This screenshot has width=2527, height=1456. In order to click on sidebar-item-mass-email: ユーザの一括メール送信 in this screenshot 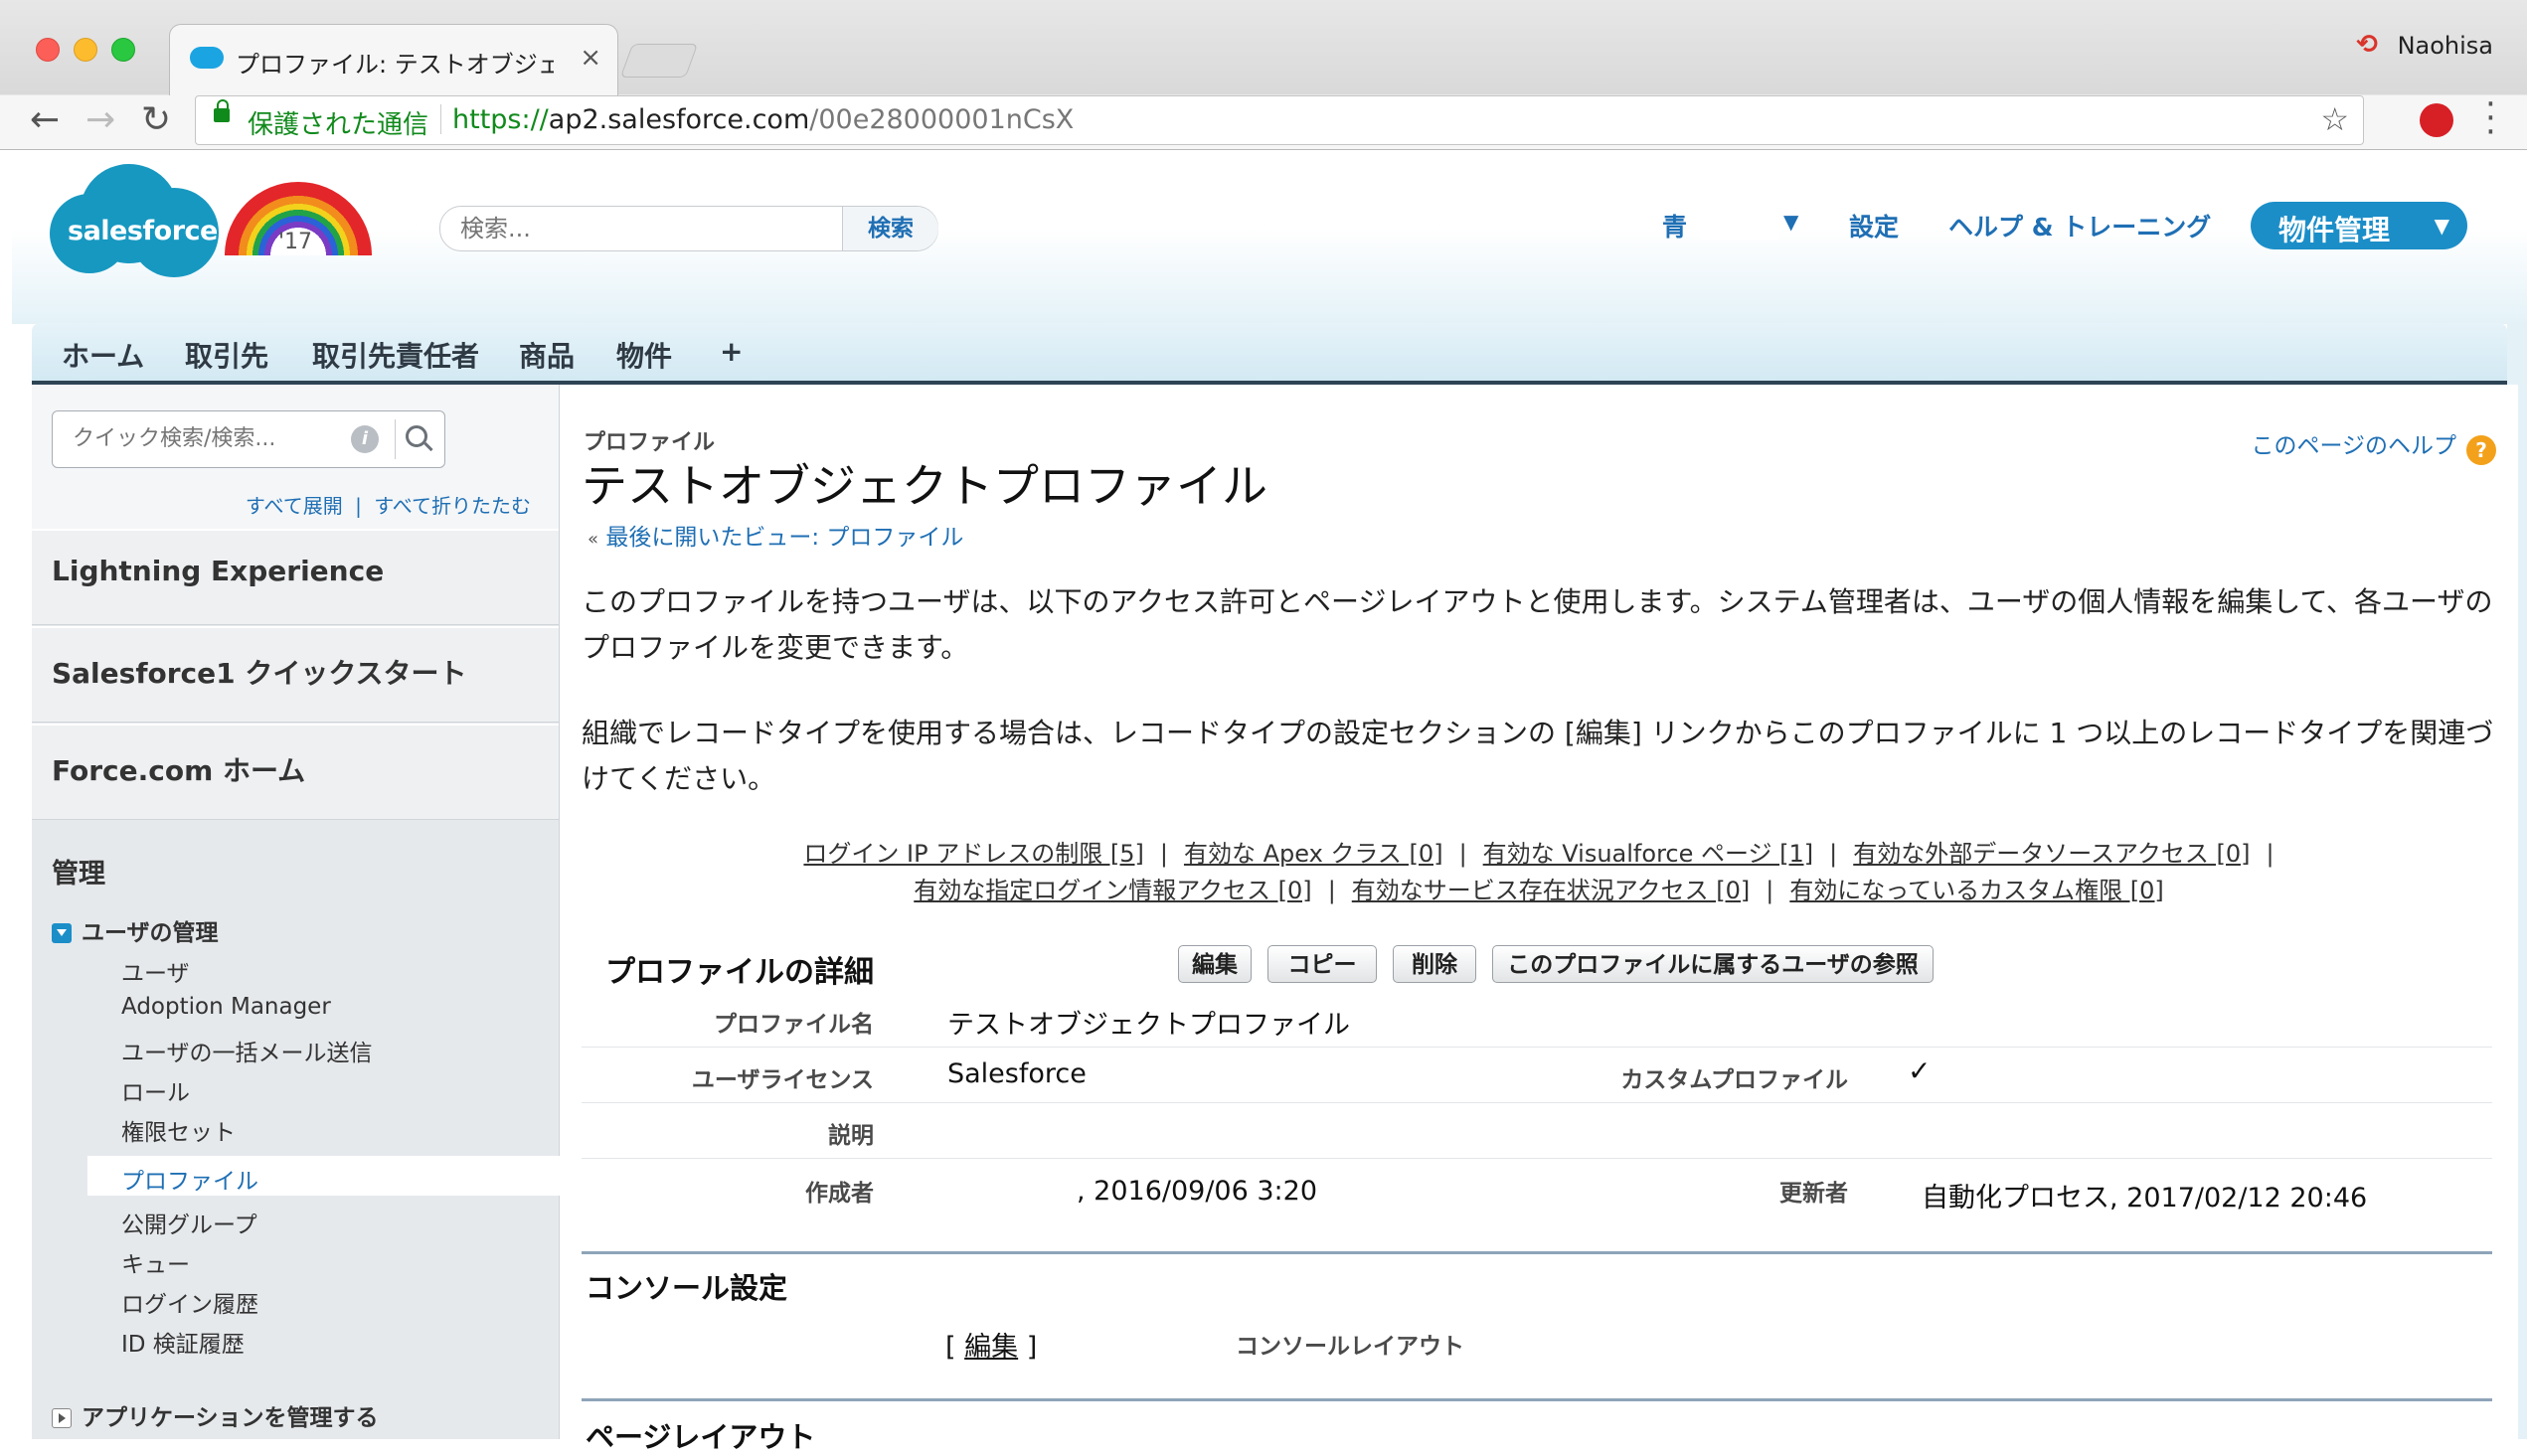, I will do `click(247, 1050)`.